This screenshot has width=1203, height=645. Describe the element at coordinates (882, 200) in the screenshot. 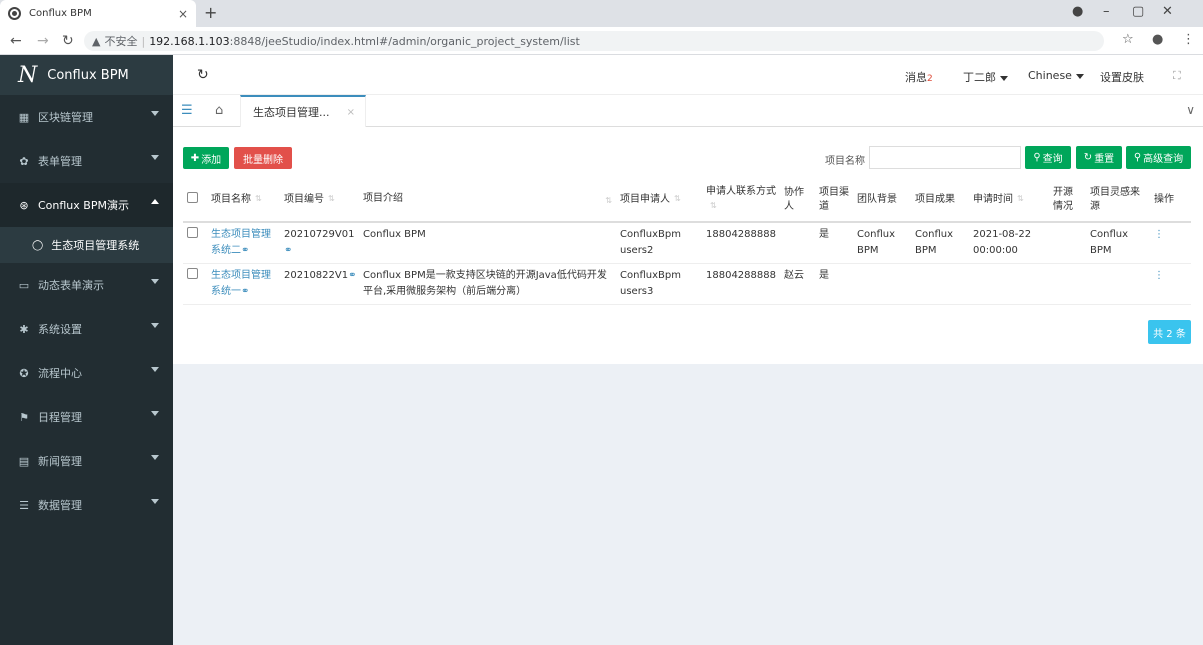

I see `column-header: 团队背景` at that location.